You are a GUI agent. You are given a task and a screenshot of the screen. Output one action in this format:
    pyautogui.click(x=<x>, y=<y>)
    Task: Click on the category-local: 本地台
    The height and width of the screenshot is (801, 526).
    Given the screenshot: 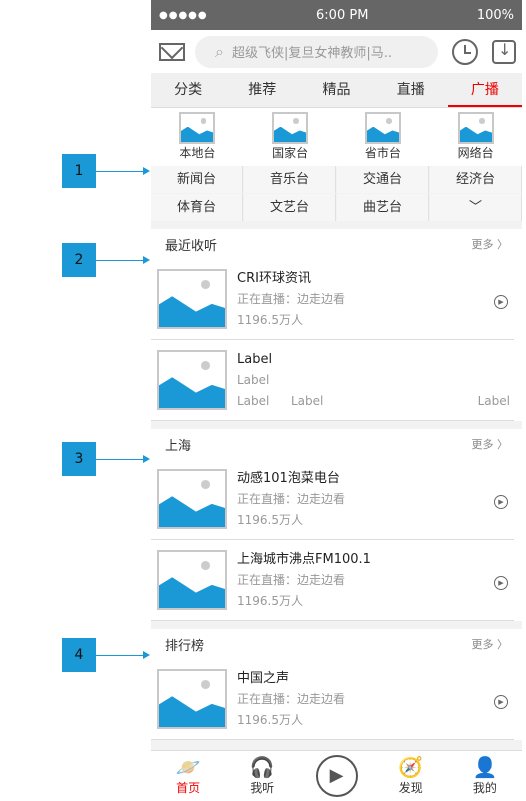 What is the action you would take?
    pyautogui.click(x=197, y=139)
    